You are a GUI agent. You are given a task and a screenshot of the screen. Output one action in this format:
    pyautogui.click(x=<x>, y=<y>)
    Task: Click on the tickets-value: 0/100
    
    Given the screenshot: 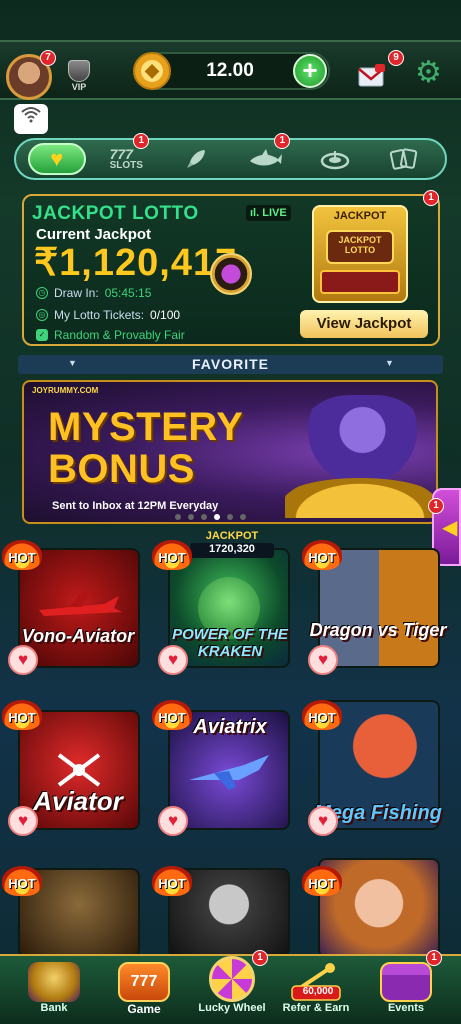 What is the action you would take?
    pyautogui.click(x=165, y=315)
    